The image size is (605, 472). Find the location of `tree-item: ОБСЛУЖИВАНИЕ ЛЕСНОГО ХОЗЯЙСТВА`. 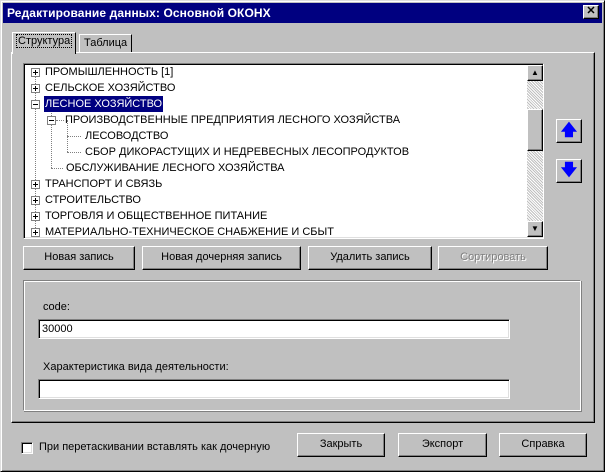

tree-item: ОБСЛУЖИВАНИЕ ЛЕСНОГО ХОЗЯЙСТВА is located at coordinates (274, 168).